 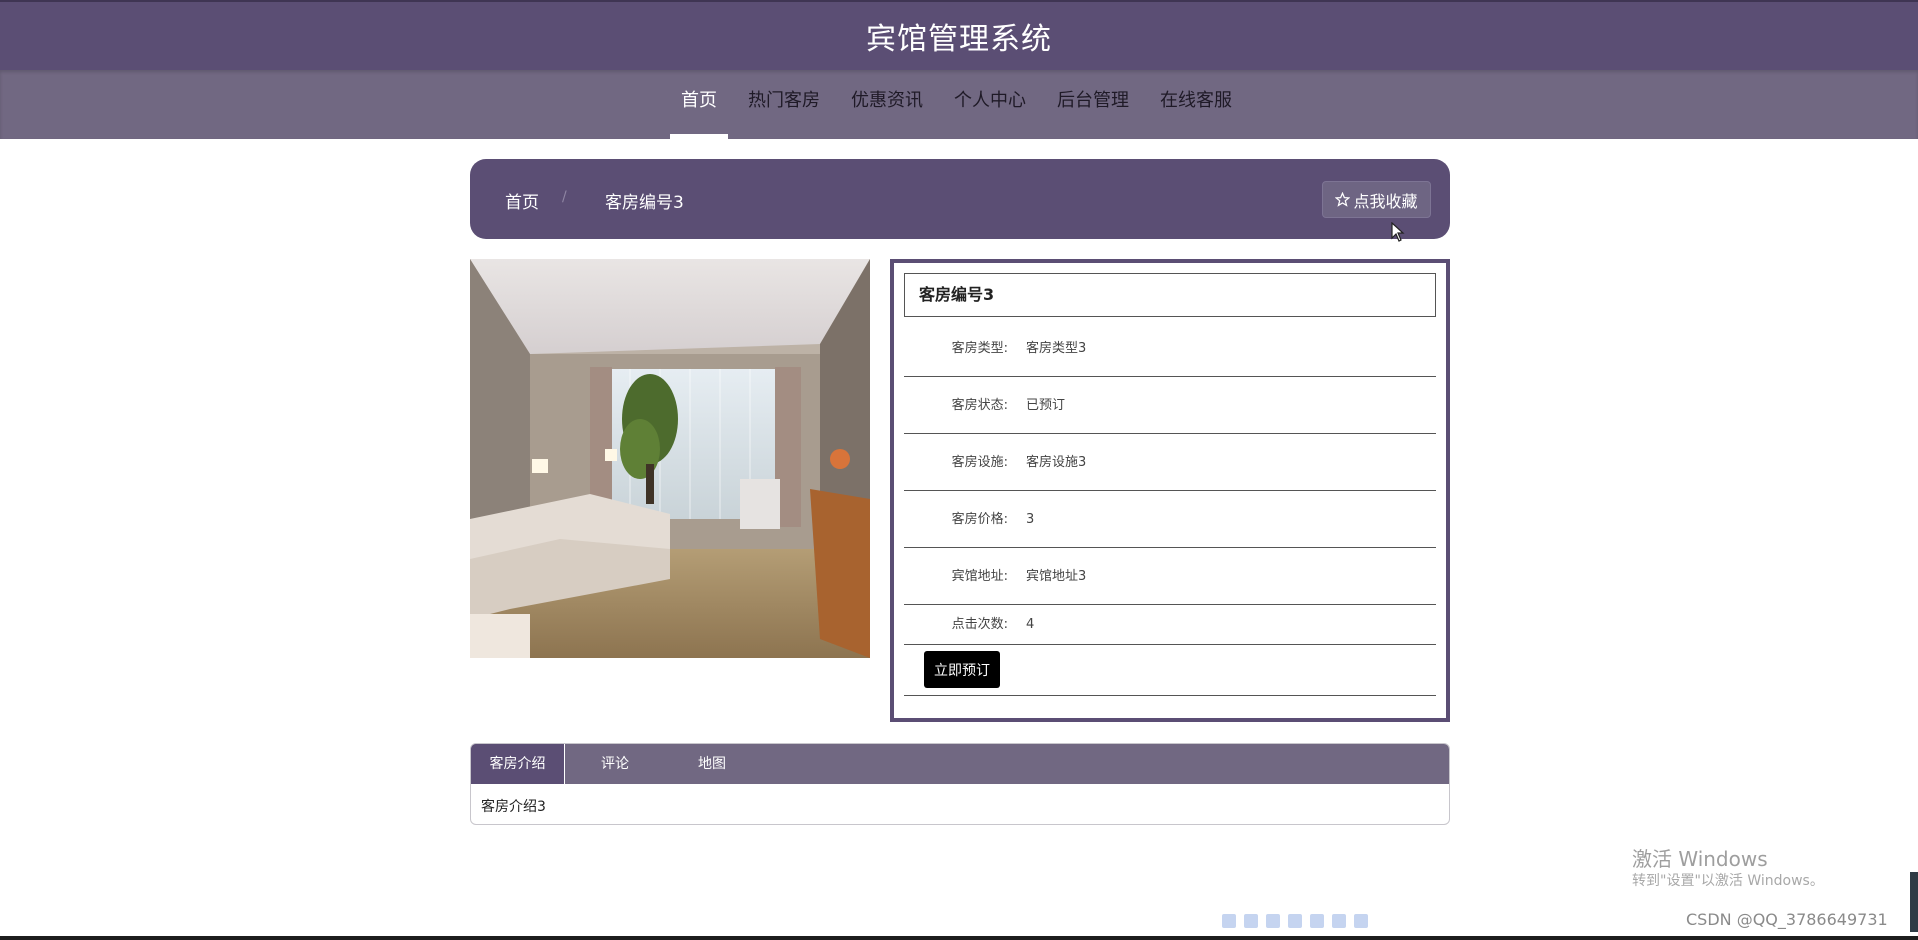 What do you see at coordinates (522, 200) in the screenshot?
I see `breadcrumb-home-link: 首页` at bounding box center [522, 200].